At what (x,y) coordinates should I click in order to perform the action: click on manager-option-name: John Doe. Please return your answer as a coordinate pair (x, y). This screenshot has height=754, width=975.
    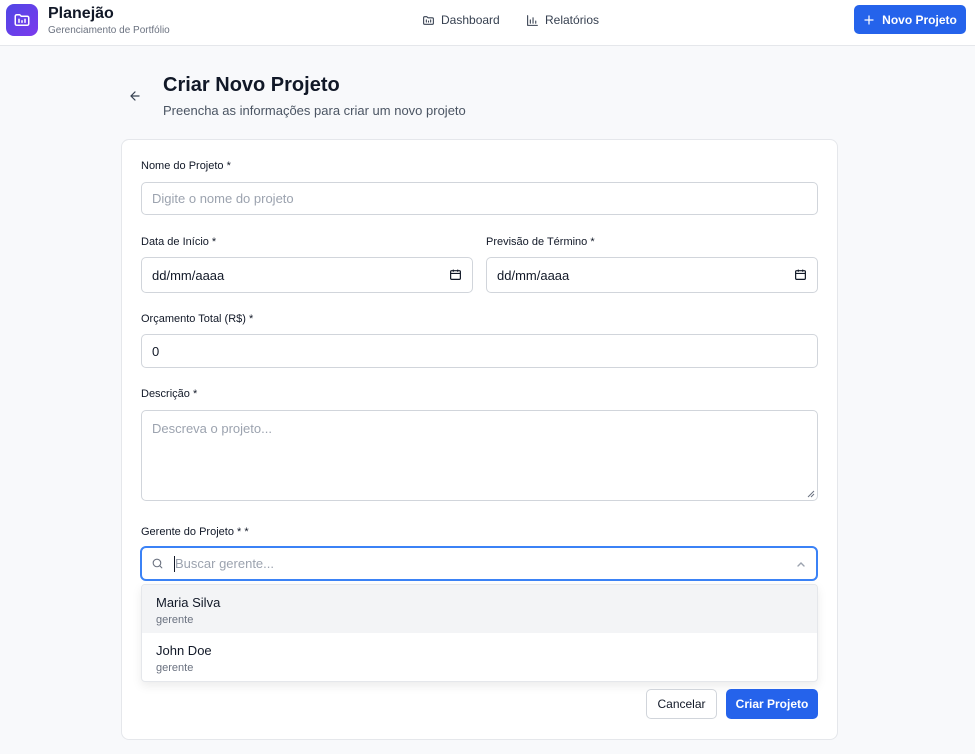
    Looking at the image, I should click on (184, 650).